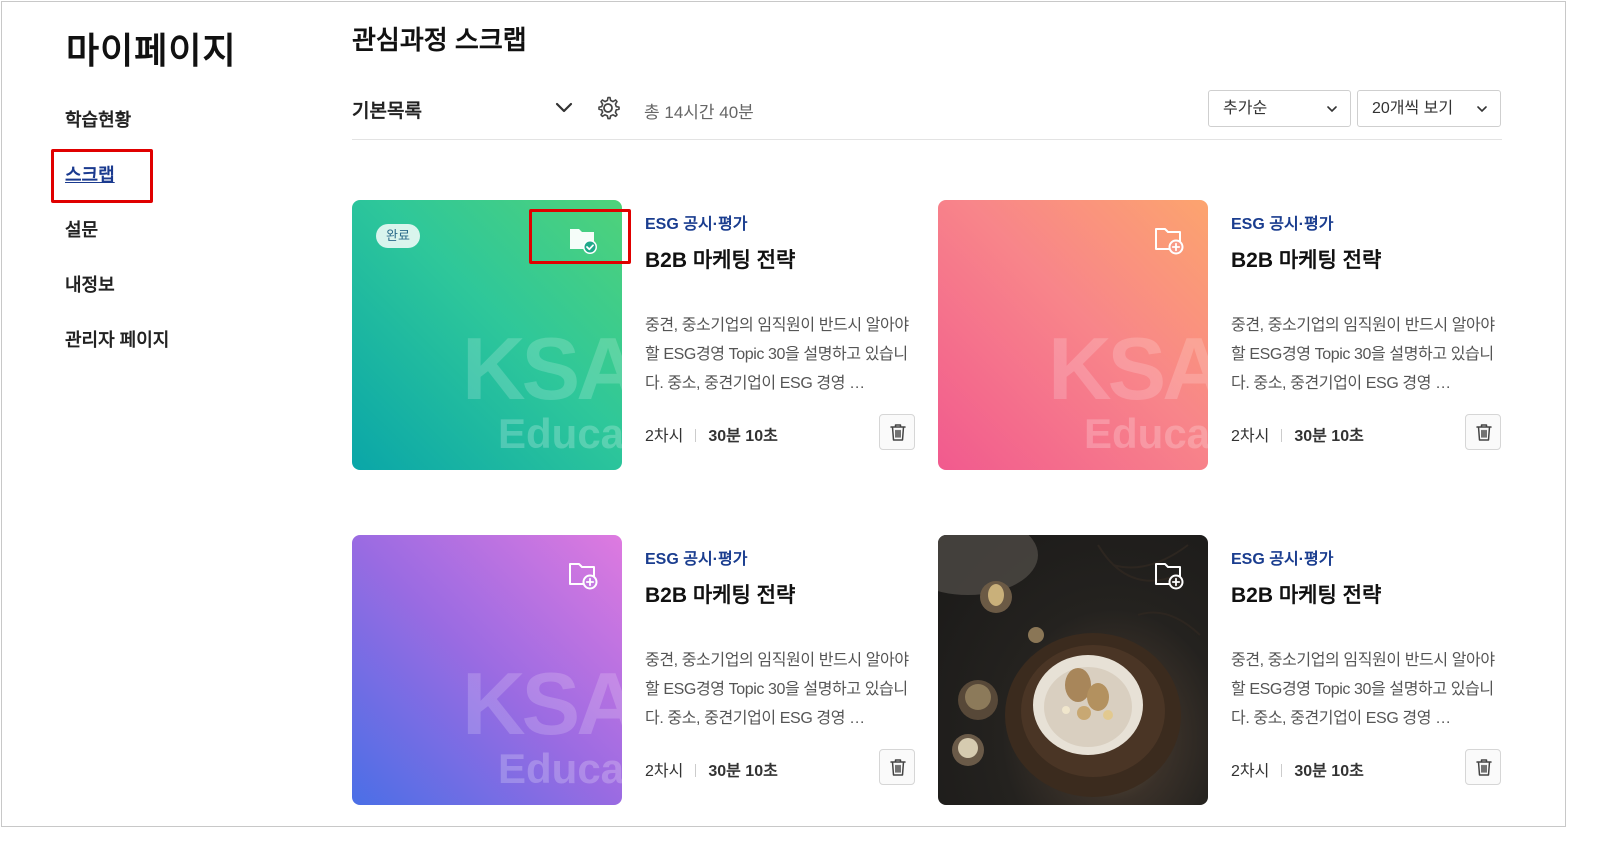 The width and height of the screenshot is (1600, 844). What do you see at coordinates (439, 40) in the screenshot?
I see `page-title: 관심과정 스크랩` at bounding box center [439, 40].